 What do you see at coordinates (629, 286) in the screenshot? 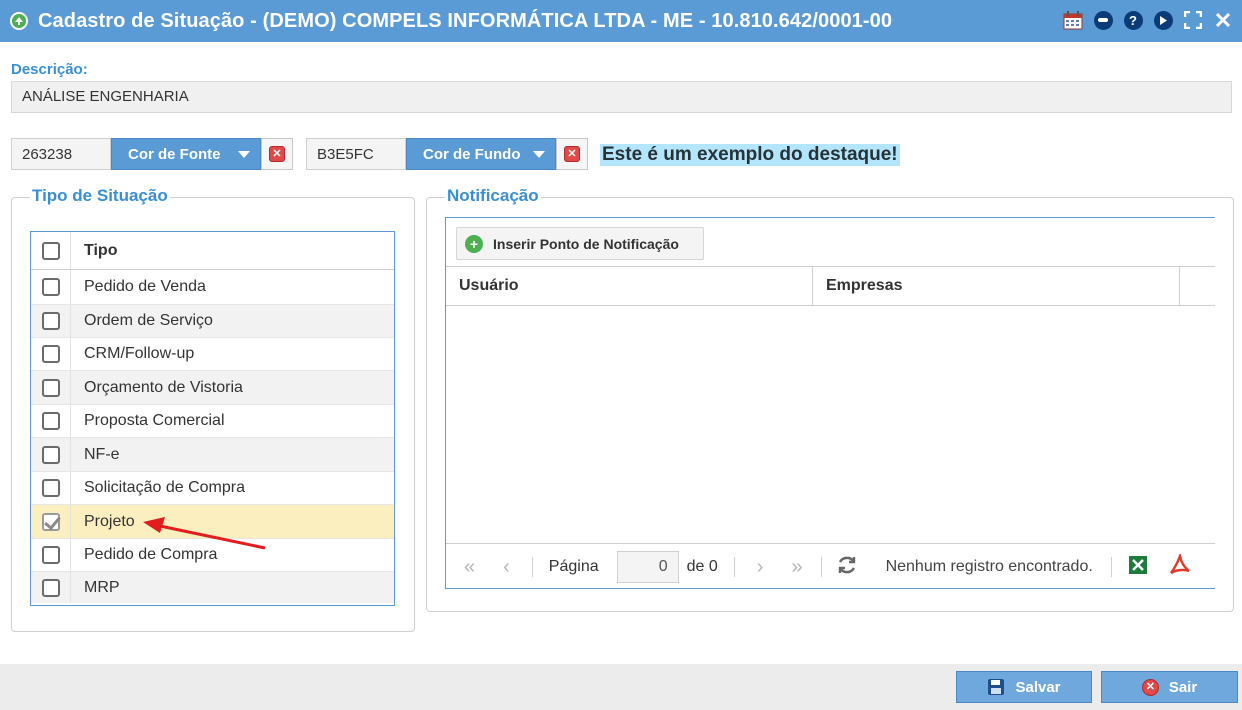
I see `column-header-usuario: Usuário` at bounding box center [629, 286].